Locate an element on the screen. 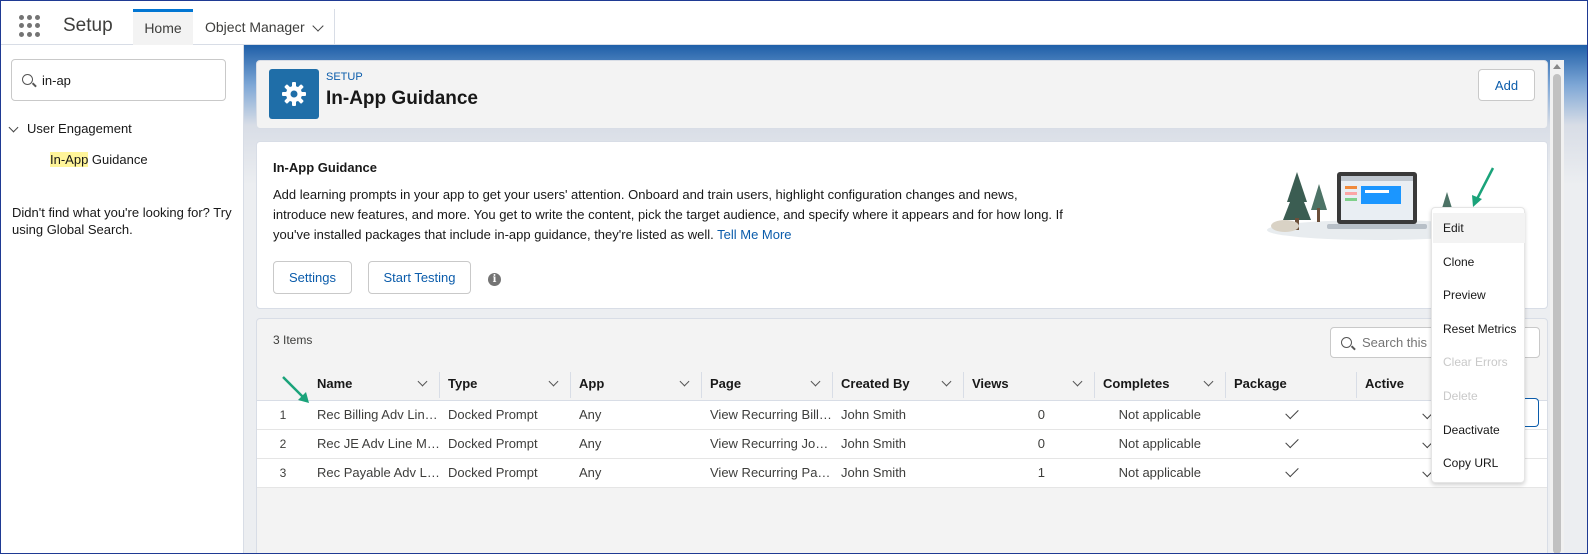  menu-item-clear-errors: Clear Errors is located at coordinates (1475, 362).